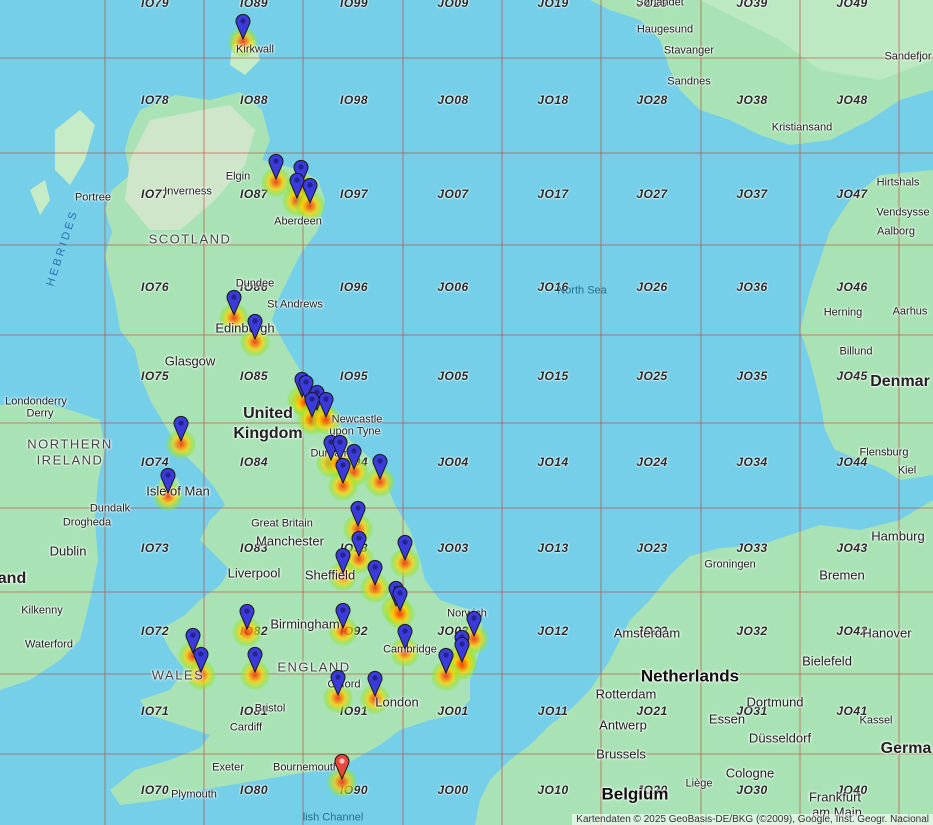  I want to click on place-label-edinburgh: Edinburgh, so click(245, 328).